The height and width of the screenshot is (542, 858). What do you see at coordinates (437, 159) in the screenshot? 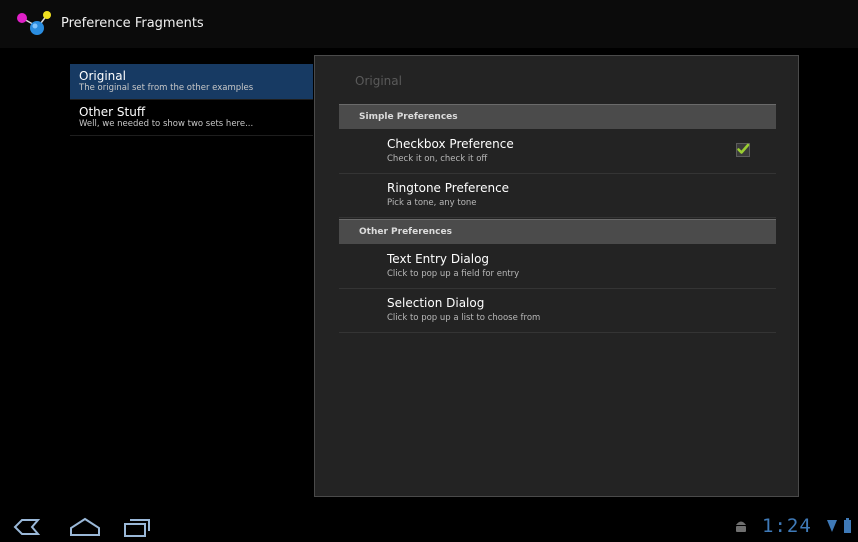
I see `pref-summary: Check it on, check it off` at bounding box center [437, 159].